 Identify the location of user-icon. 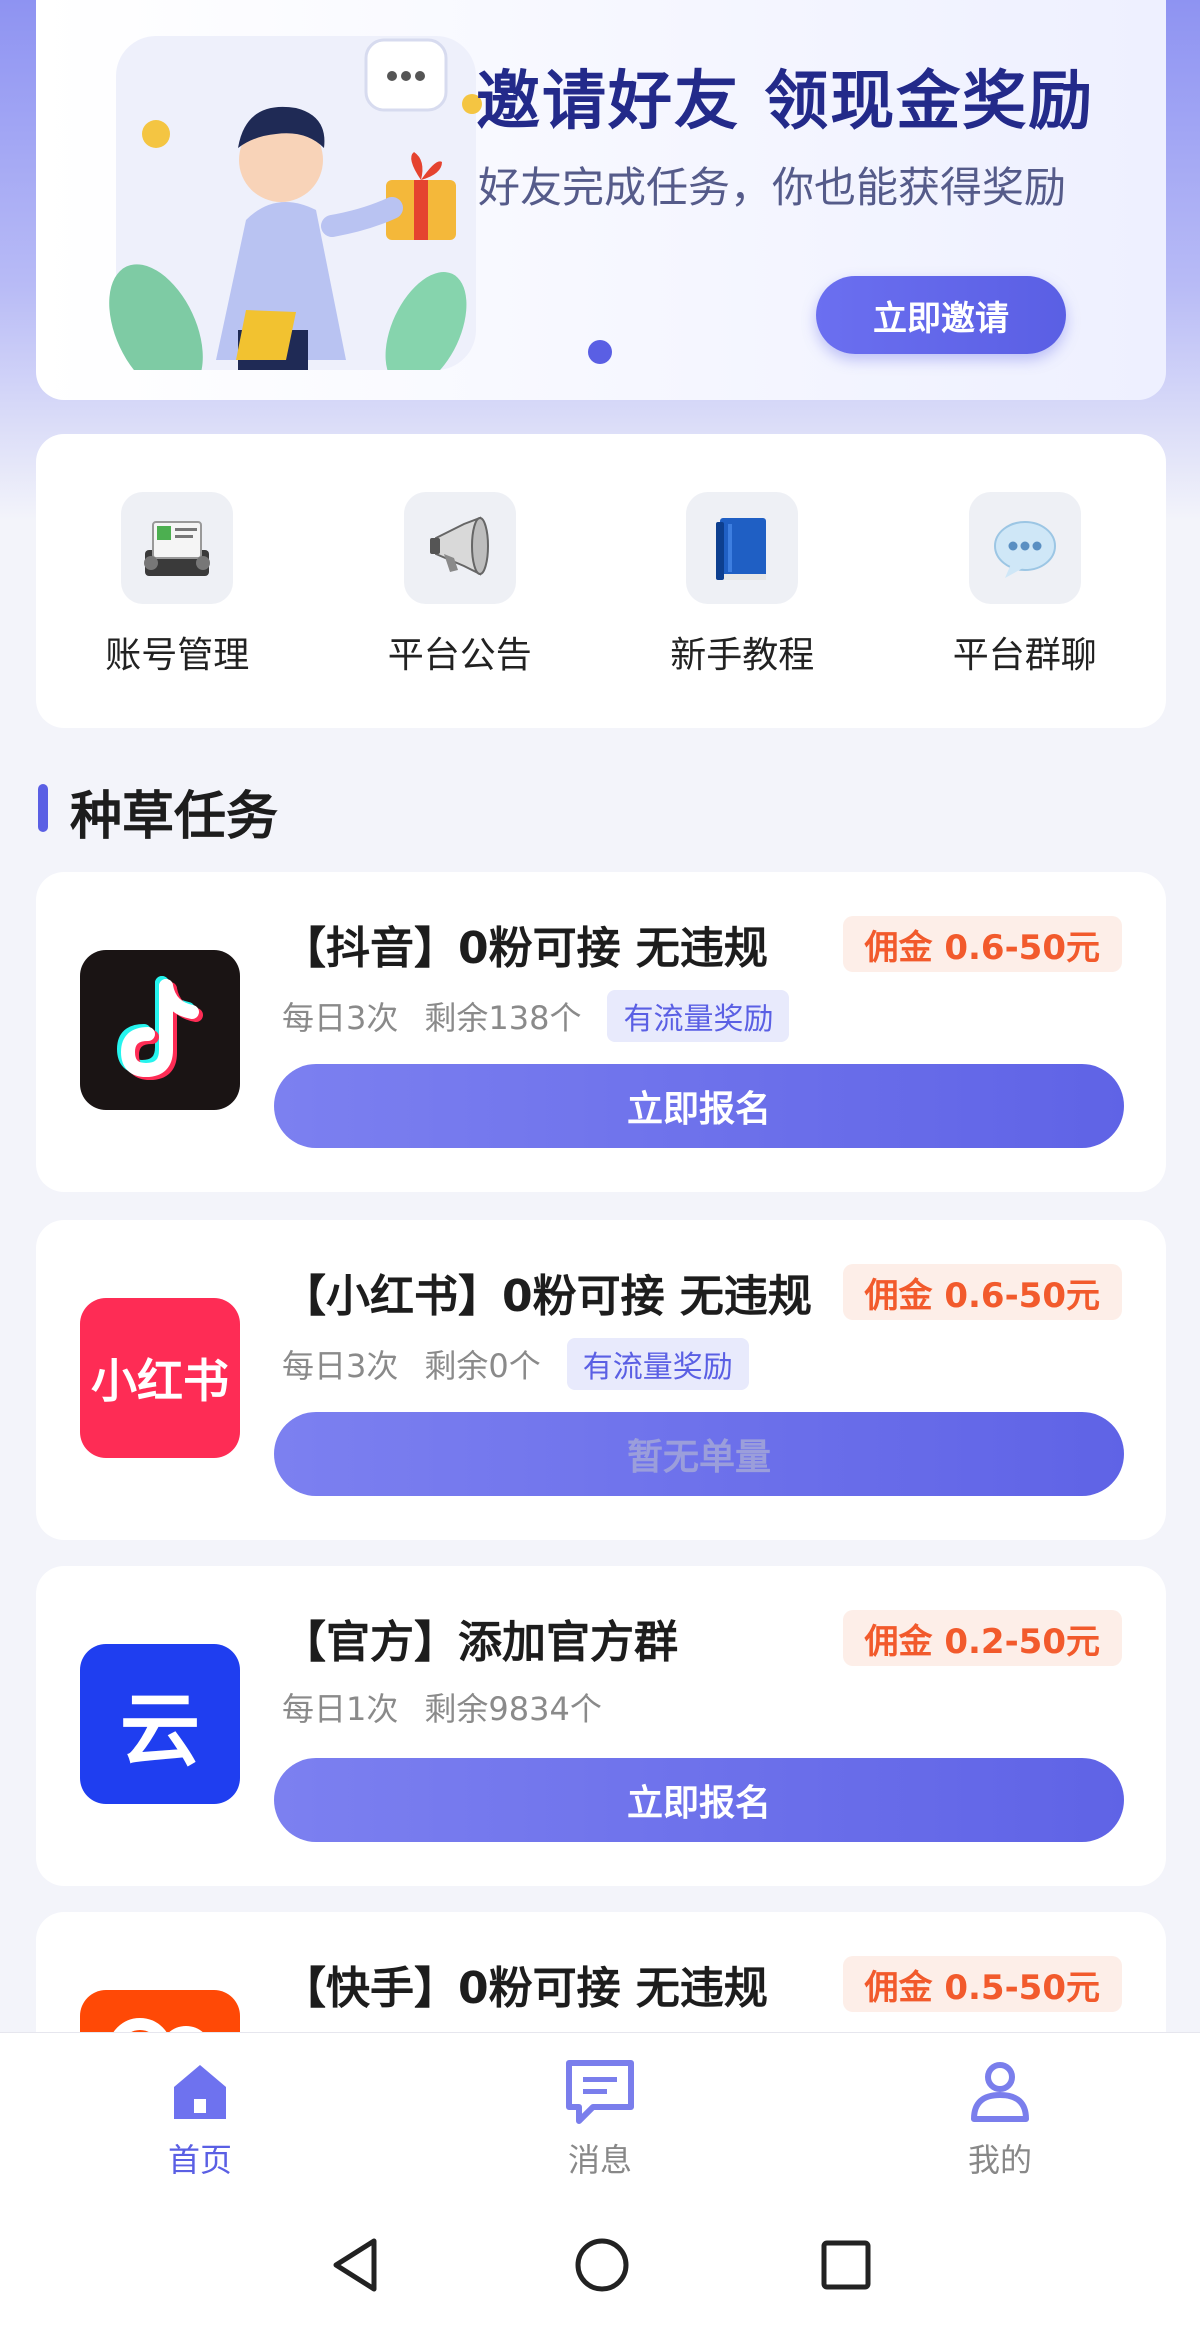
(1000, 2092).